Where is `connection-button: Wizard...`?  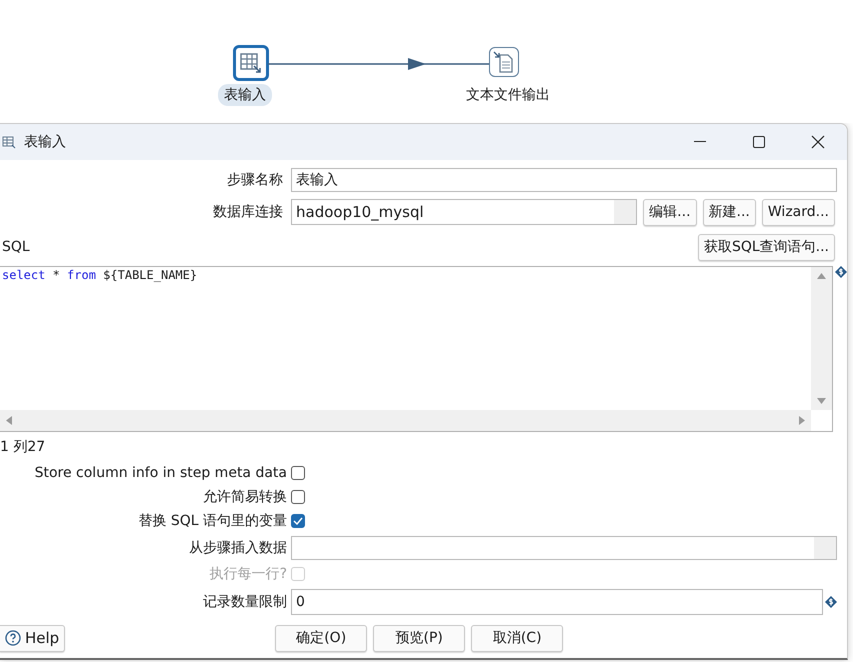
connection-button: Wizard... is located at coordinates (798, 212).